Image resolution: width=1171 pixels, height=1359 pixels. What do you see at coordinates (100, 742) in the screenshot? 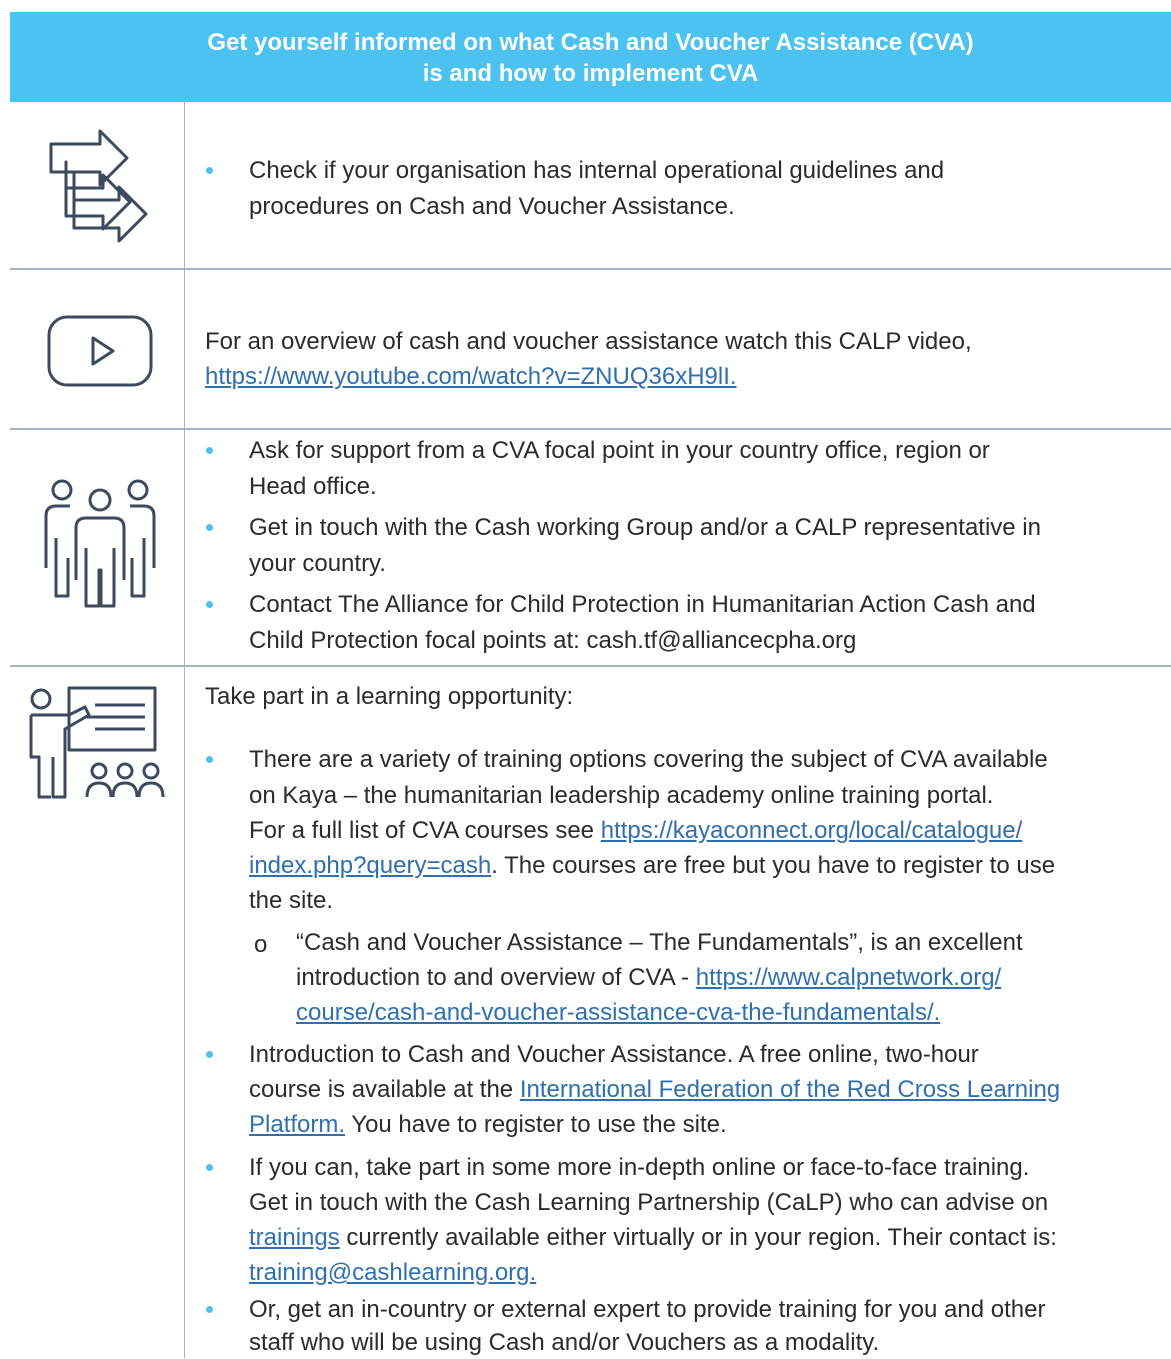
I see `presentation-icon` at bounding box center [100, 742].